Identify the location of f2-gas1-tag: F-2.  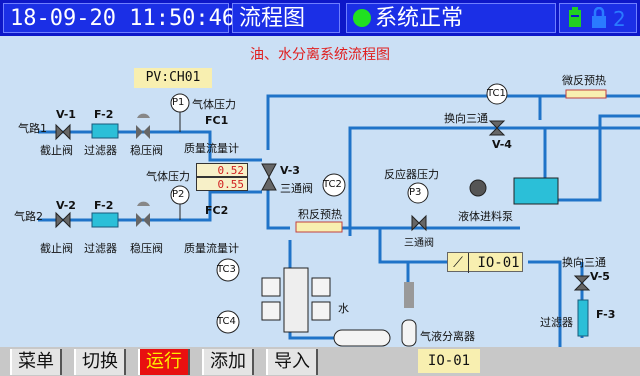
(104, 114).